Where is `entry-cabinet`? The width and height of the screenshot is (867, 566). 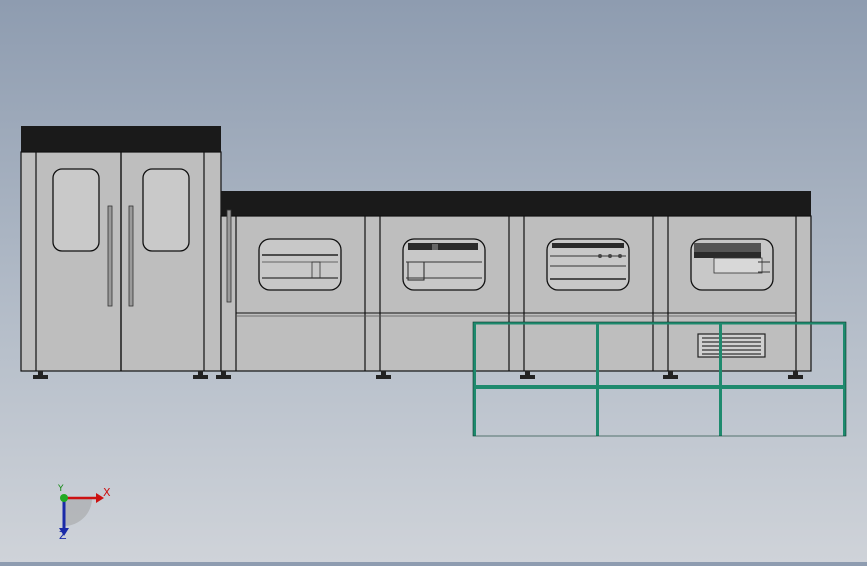 entry-cabinet is located at coordinates (121, 249).